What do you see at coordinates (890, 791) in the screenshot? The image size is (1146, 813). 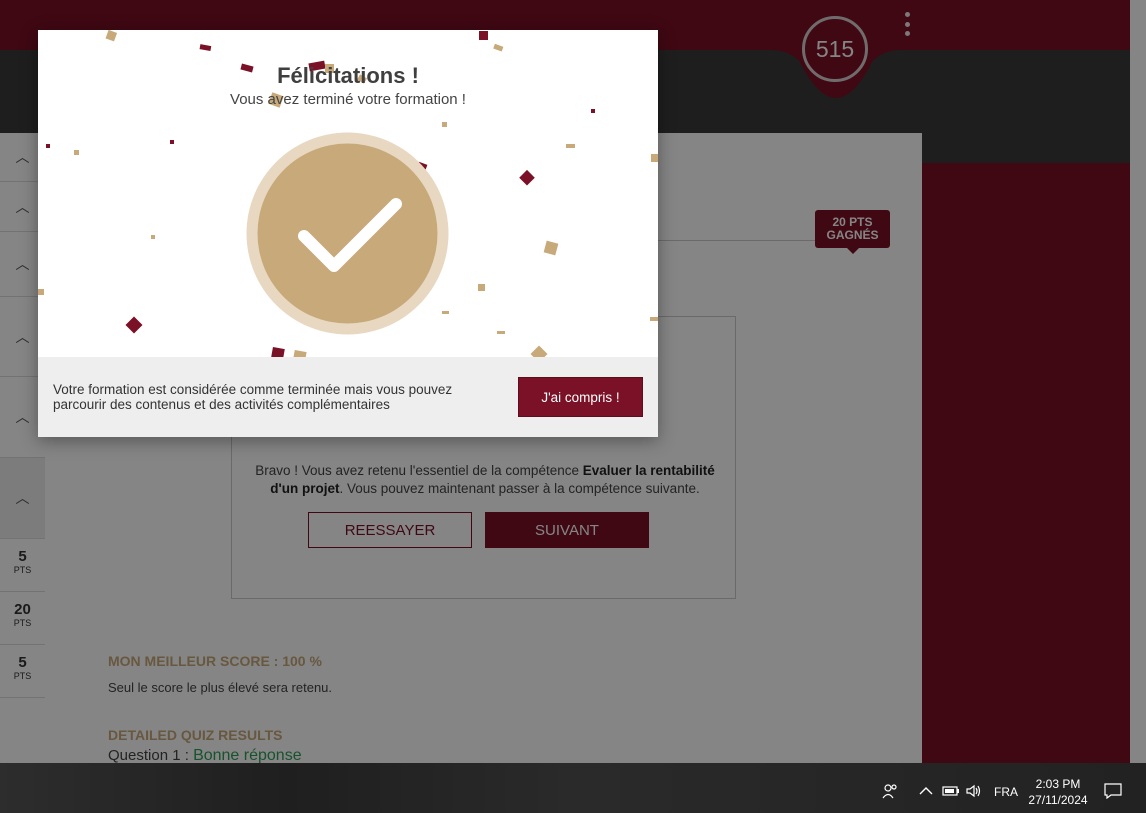 I see `people-icon` at bounding box center [890, 791].